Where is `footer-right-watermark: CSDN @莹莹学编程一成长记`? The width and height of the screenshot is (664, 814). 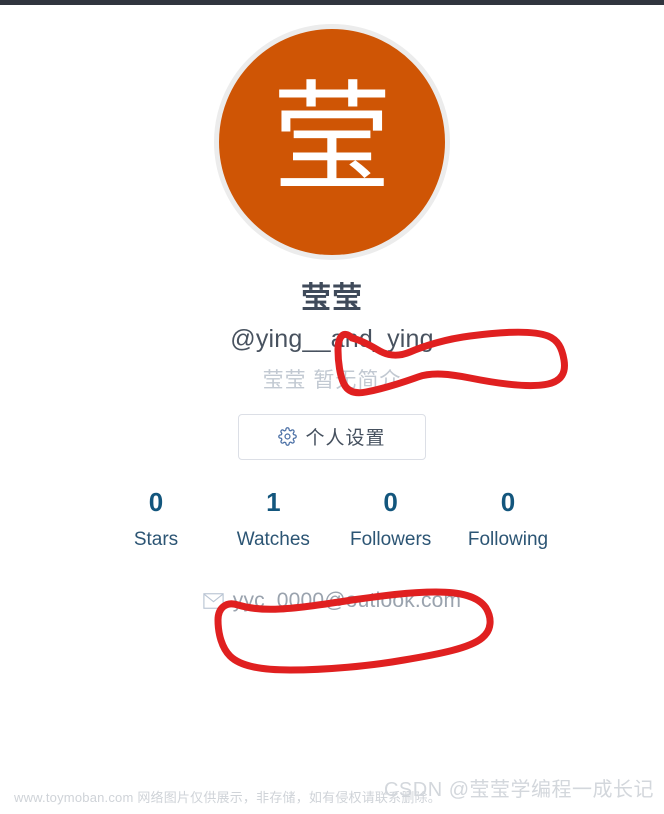 footer-right-watermark: CSDN @莹莹学编程一成长记 is located at coordinates (518, 790).